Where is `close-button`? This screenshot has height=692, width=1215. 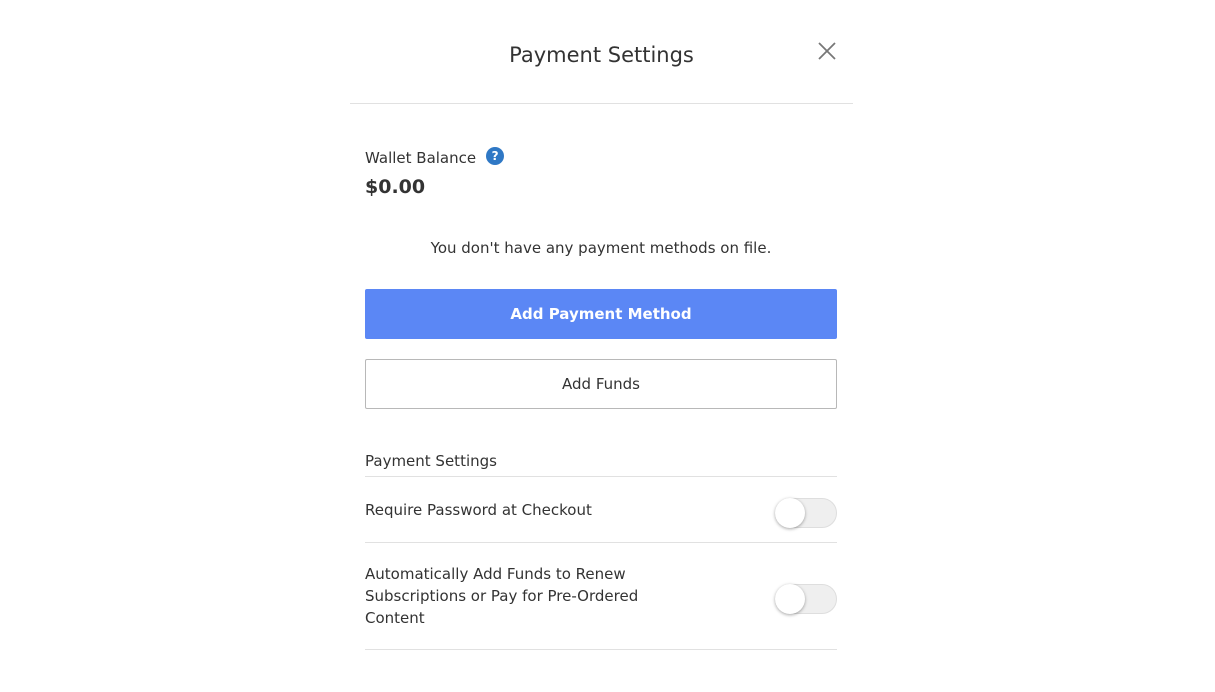 close-button is located at coordinates (827, 51).